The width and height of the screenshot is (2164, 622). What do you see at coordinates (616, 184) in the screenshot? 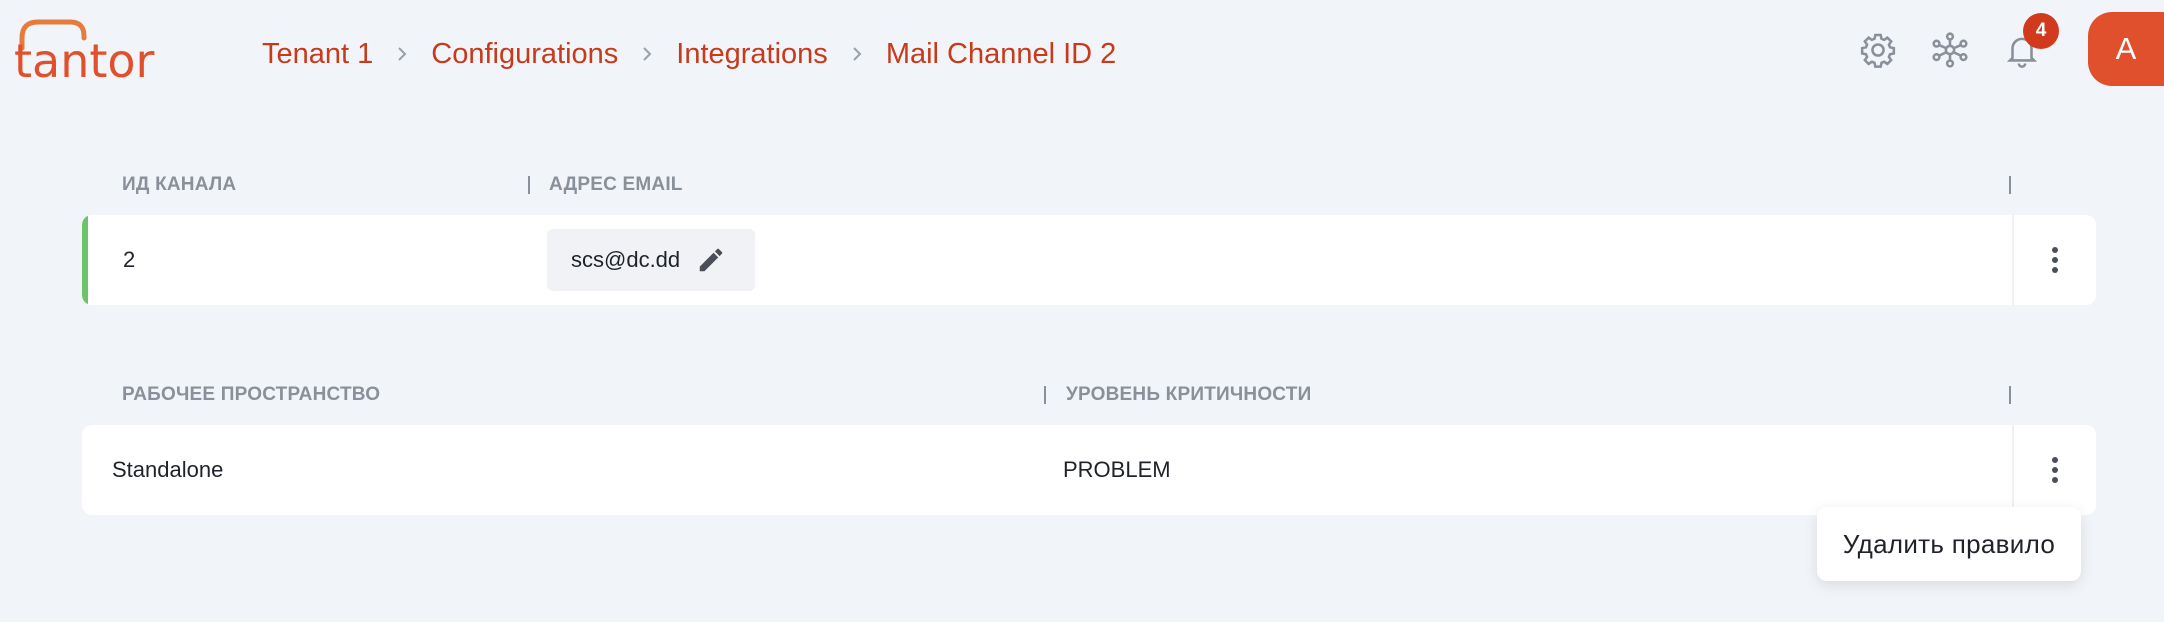
I see `column-header-email: АДРЕС EMAIL` at bounding box center [616, 184].